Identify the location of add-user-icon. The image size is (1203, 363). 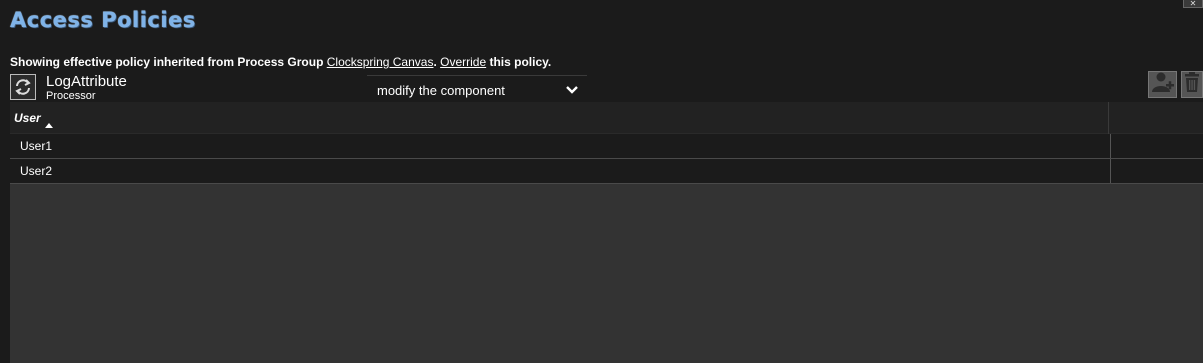
(1163, 84).